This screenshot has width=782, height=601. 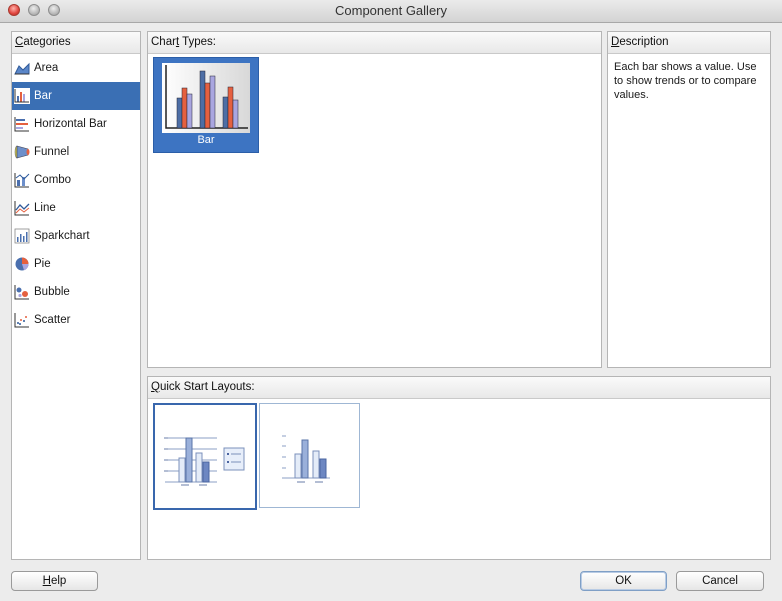 What do you see at coordinates (52, 292) in the screenshot?
I see `category-label: Bubble` at bounding box center [52, 292].